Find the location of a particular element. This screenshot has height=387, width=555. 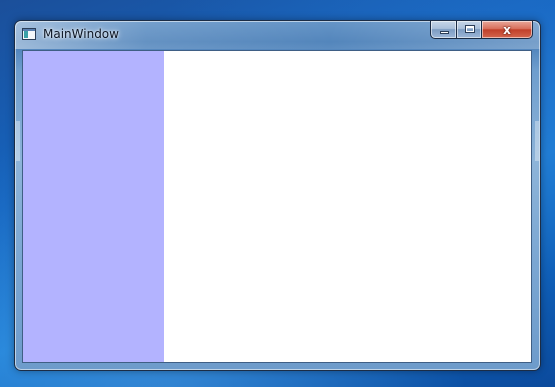

title-bar: MainWindow x is located at coordinates (277, 35).